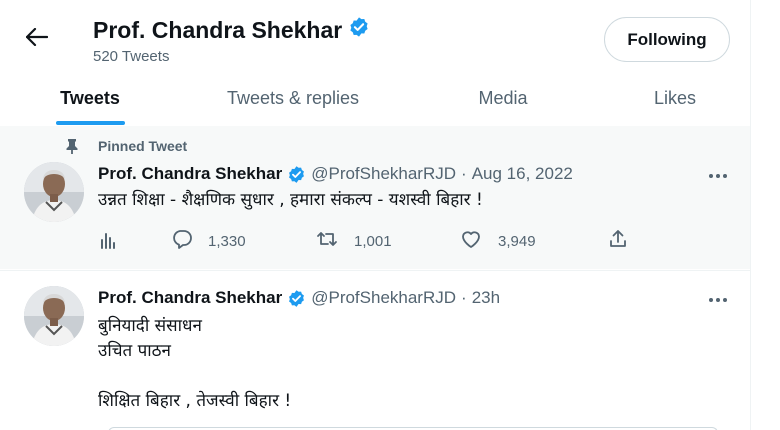  I want to click on back-button, so click(37, 39).